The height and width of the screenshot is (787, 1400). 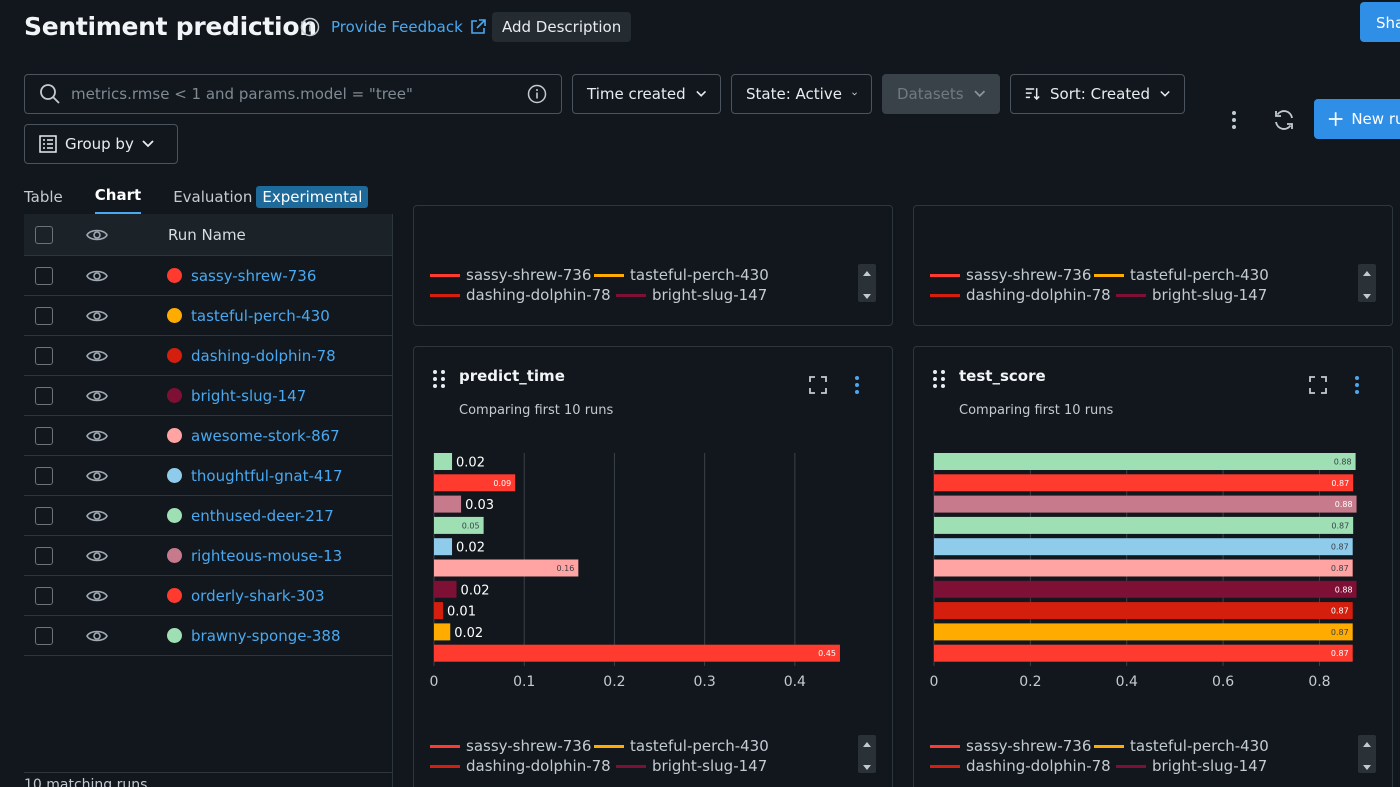 I want to click on run-name-link: righteous-mouse-13, so click(x=266, y=556).